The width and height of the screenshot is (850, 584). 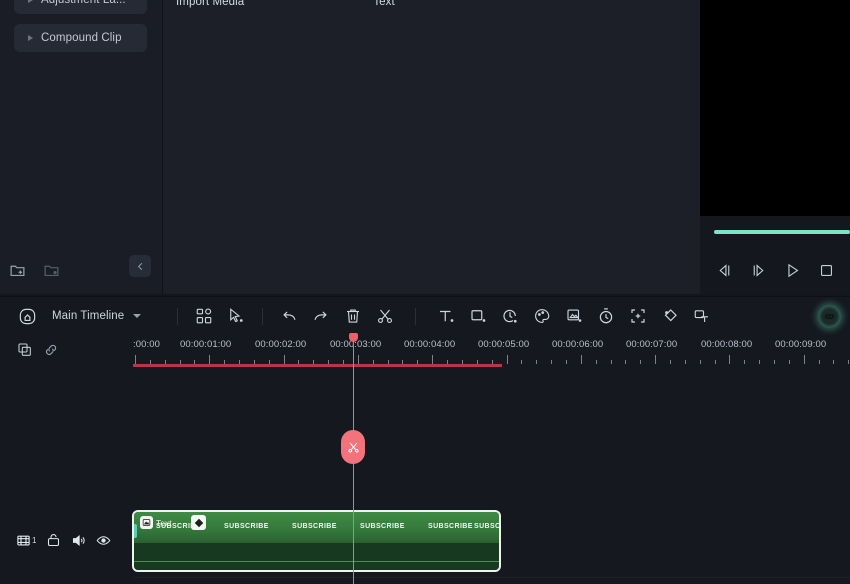 I want to click on undo-button, so click(x=289, y=316).